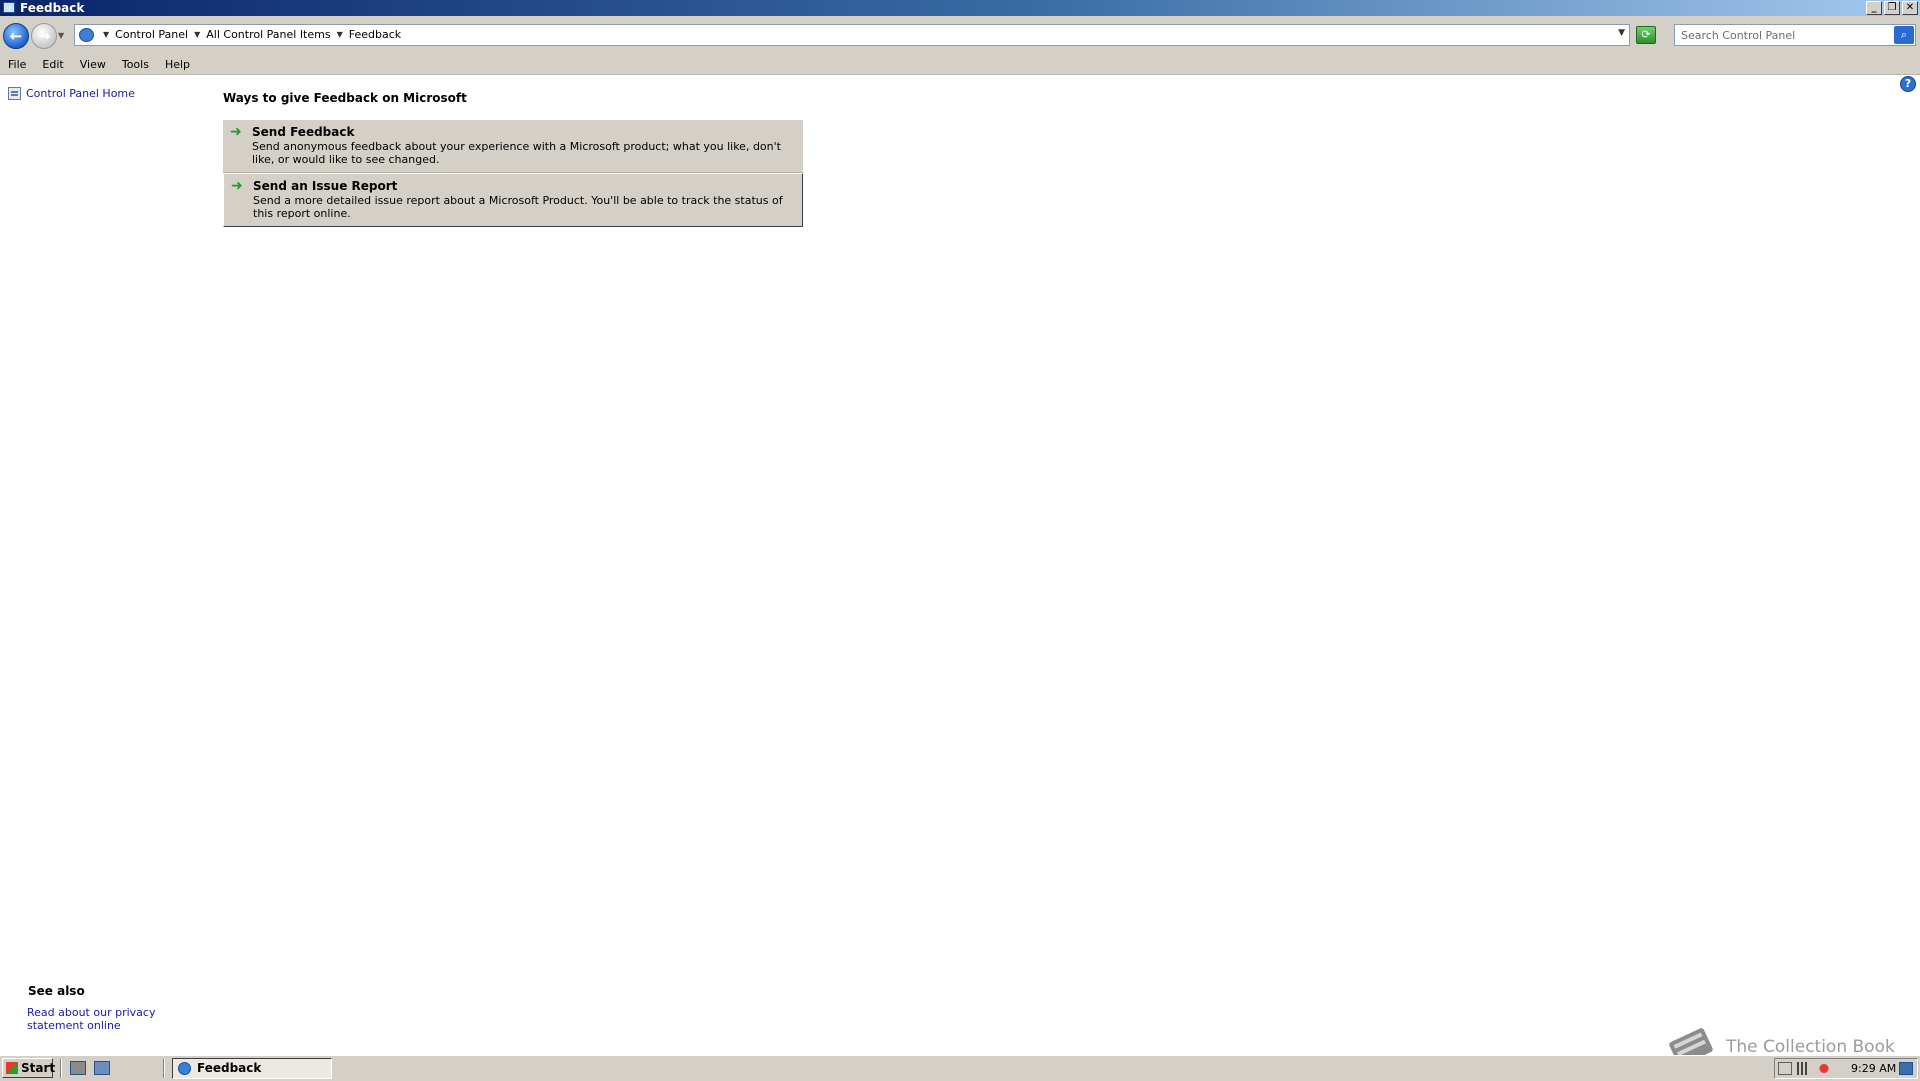 This screenshot has width=1920, height=1081. I want to click on window-title: Feedback, so click(52, 8).